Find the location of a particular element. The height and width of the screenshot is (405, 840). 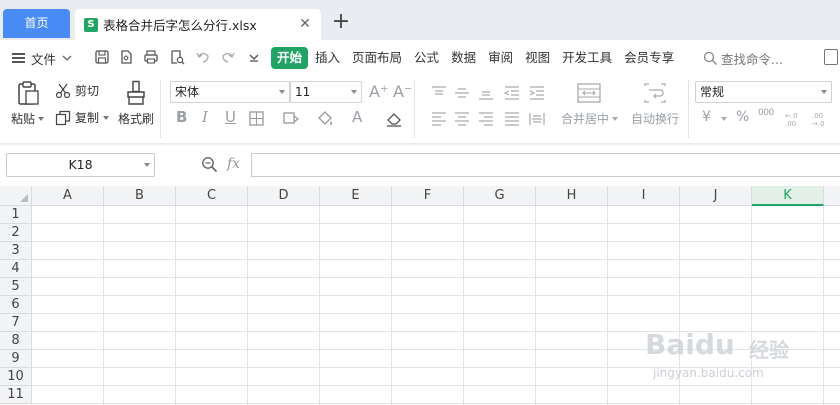

new-tab-button: + is located at coordinates (341, 23).